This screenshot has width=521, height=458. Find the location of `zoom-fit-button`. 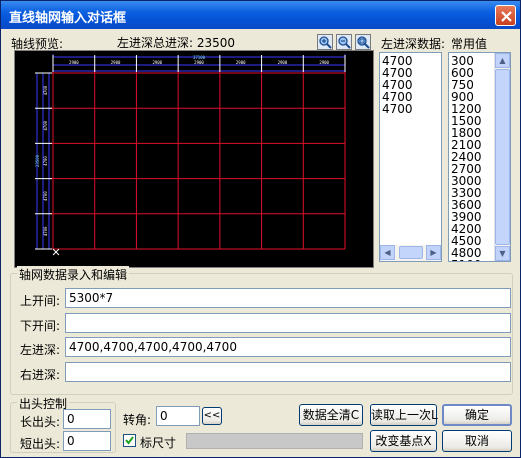

zoom-fit-button is located at coordinates (363, 42).